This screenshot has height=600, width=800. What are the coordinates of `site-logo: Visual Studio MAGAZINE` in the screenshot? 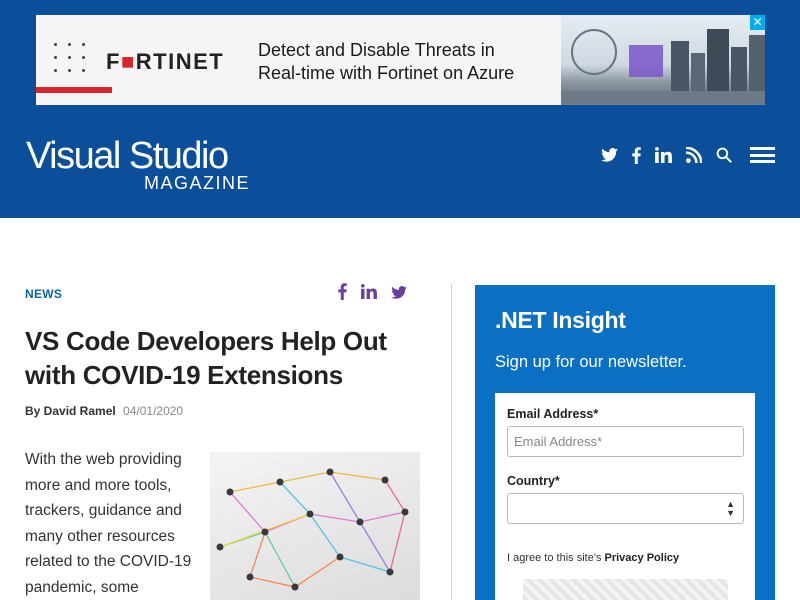 It's located at (137, 164).